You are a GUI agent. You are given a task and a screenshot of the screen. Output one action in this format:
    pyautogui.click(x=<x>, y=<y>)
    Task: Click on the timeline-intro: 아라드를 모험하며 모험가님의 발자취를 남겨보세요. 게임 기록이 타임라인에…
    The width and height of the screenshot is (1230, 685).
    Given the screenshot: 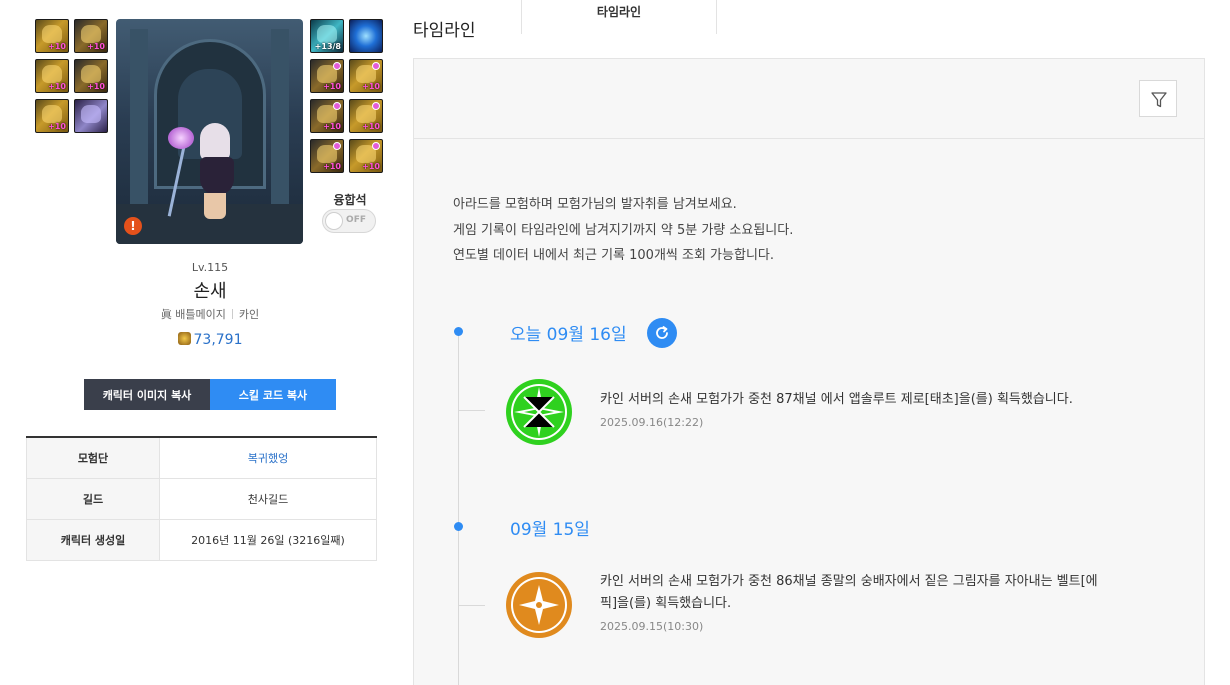 What is the action you would take?
    pyautogui.click(x=623, y=230)
    